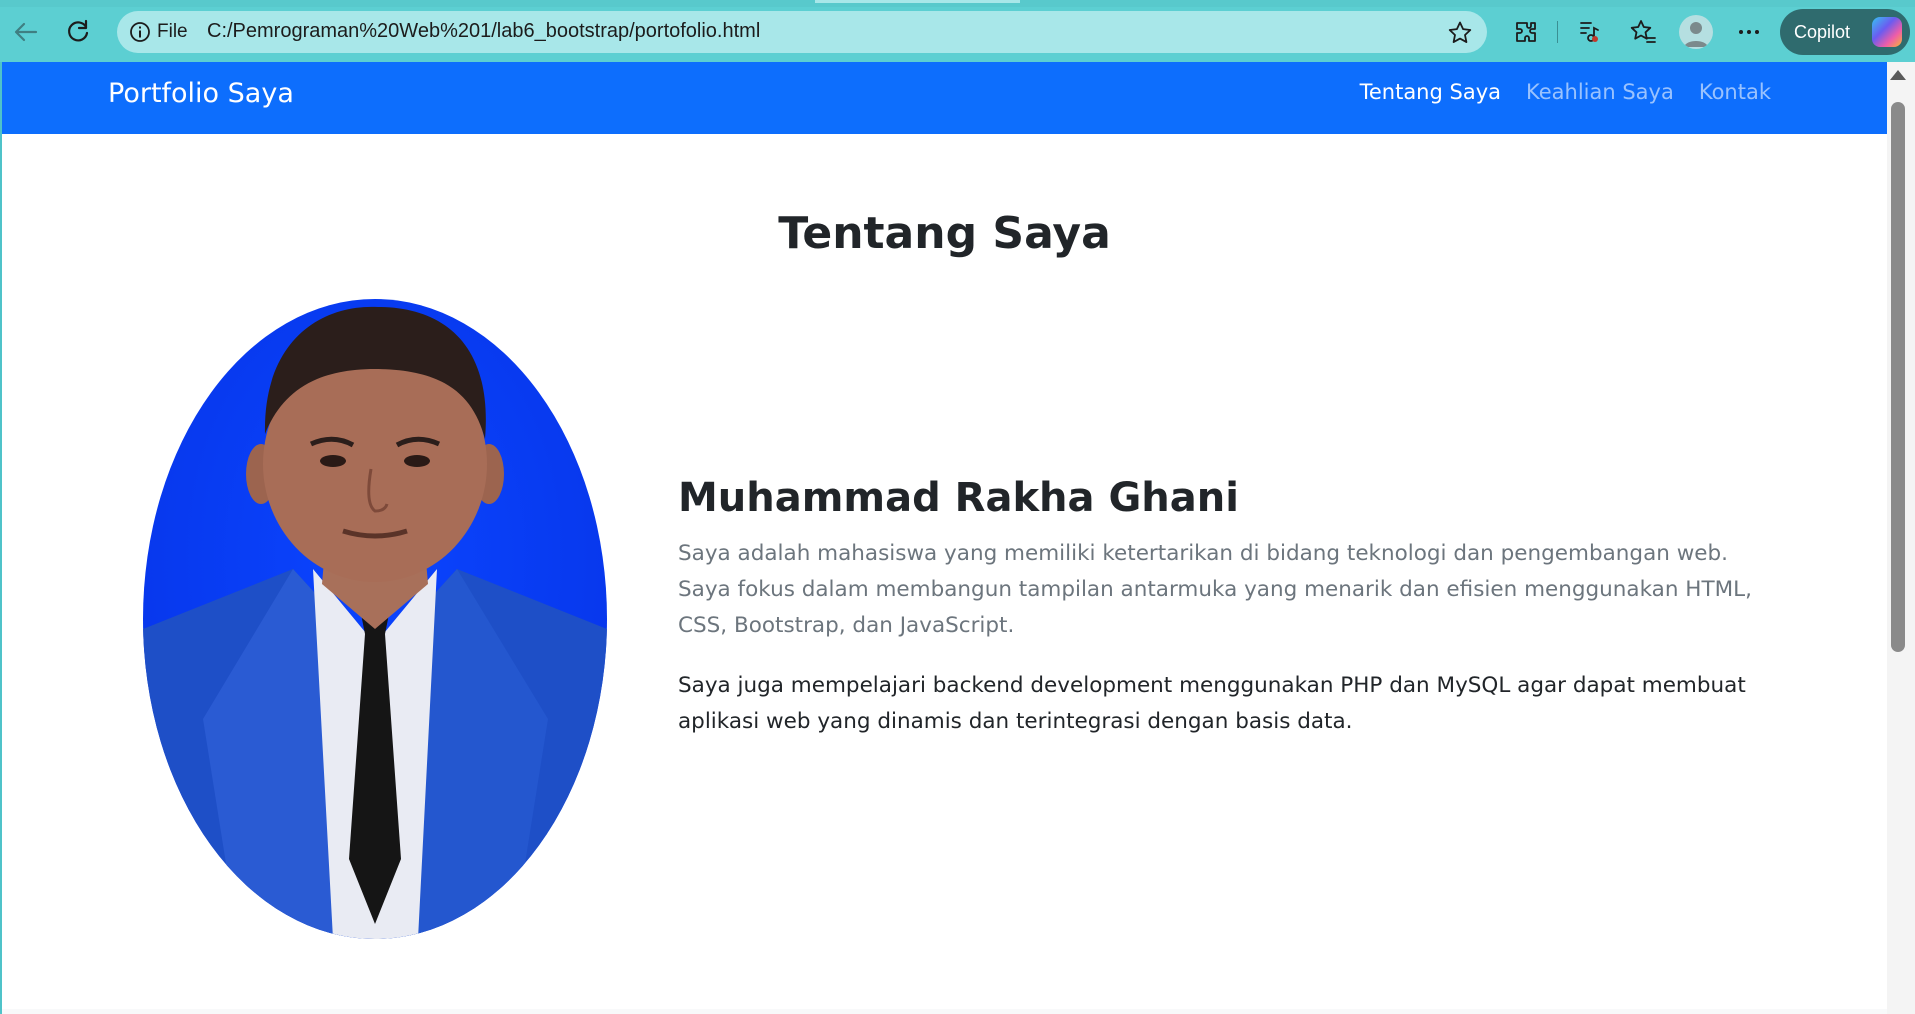  I want to click on section-title: Tentang Saya, so click(944, 233).